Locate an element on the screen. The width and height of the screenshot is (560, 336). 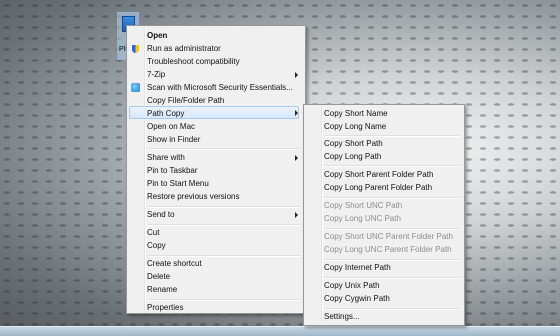
menu-item-show-in-finder: Show in Finder is located at coordinates (173, 139).